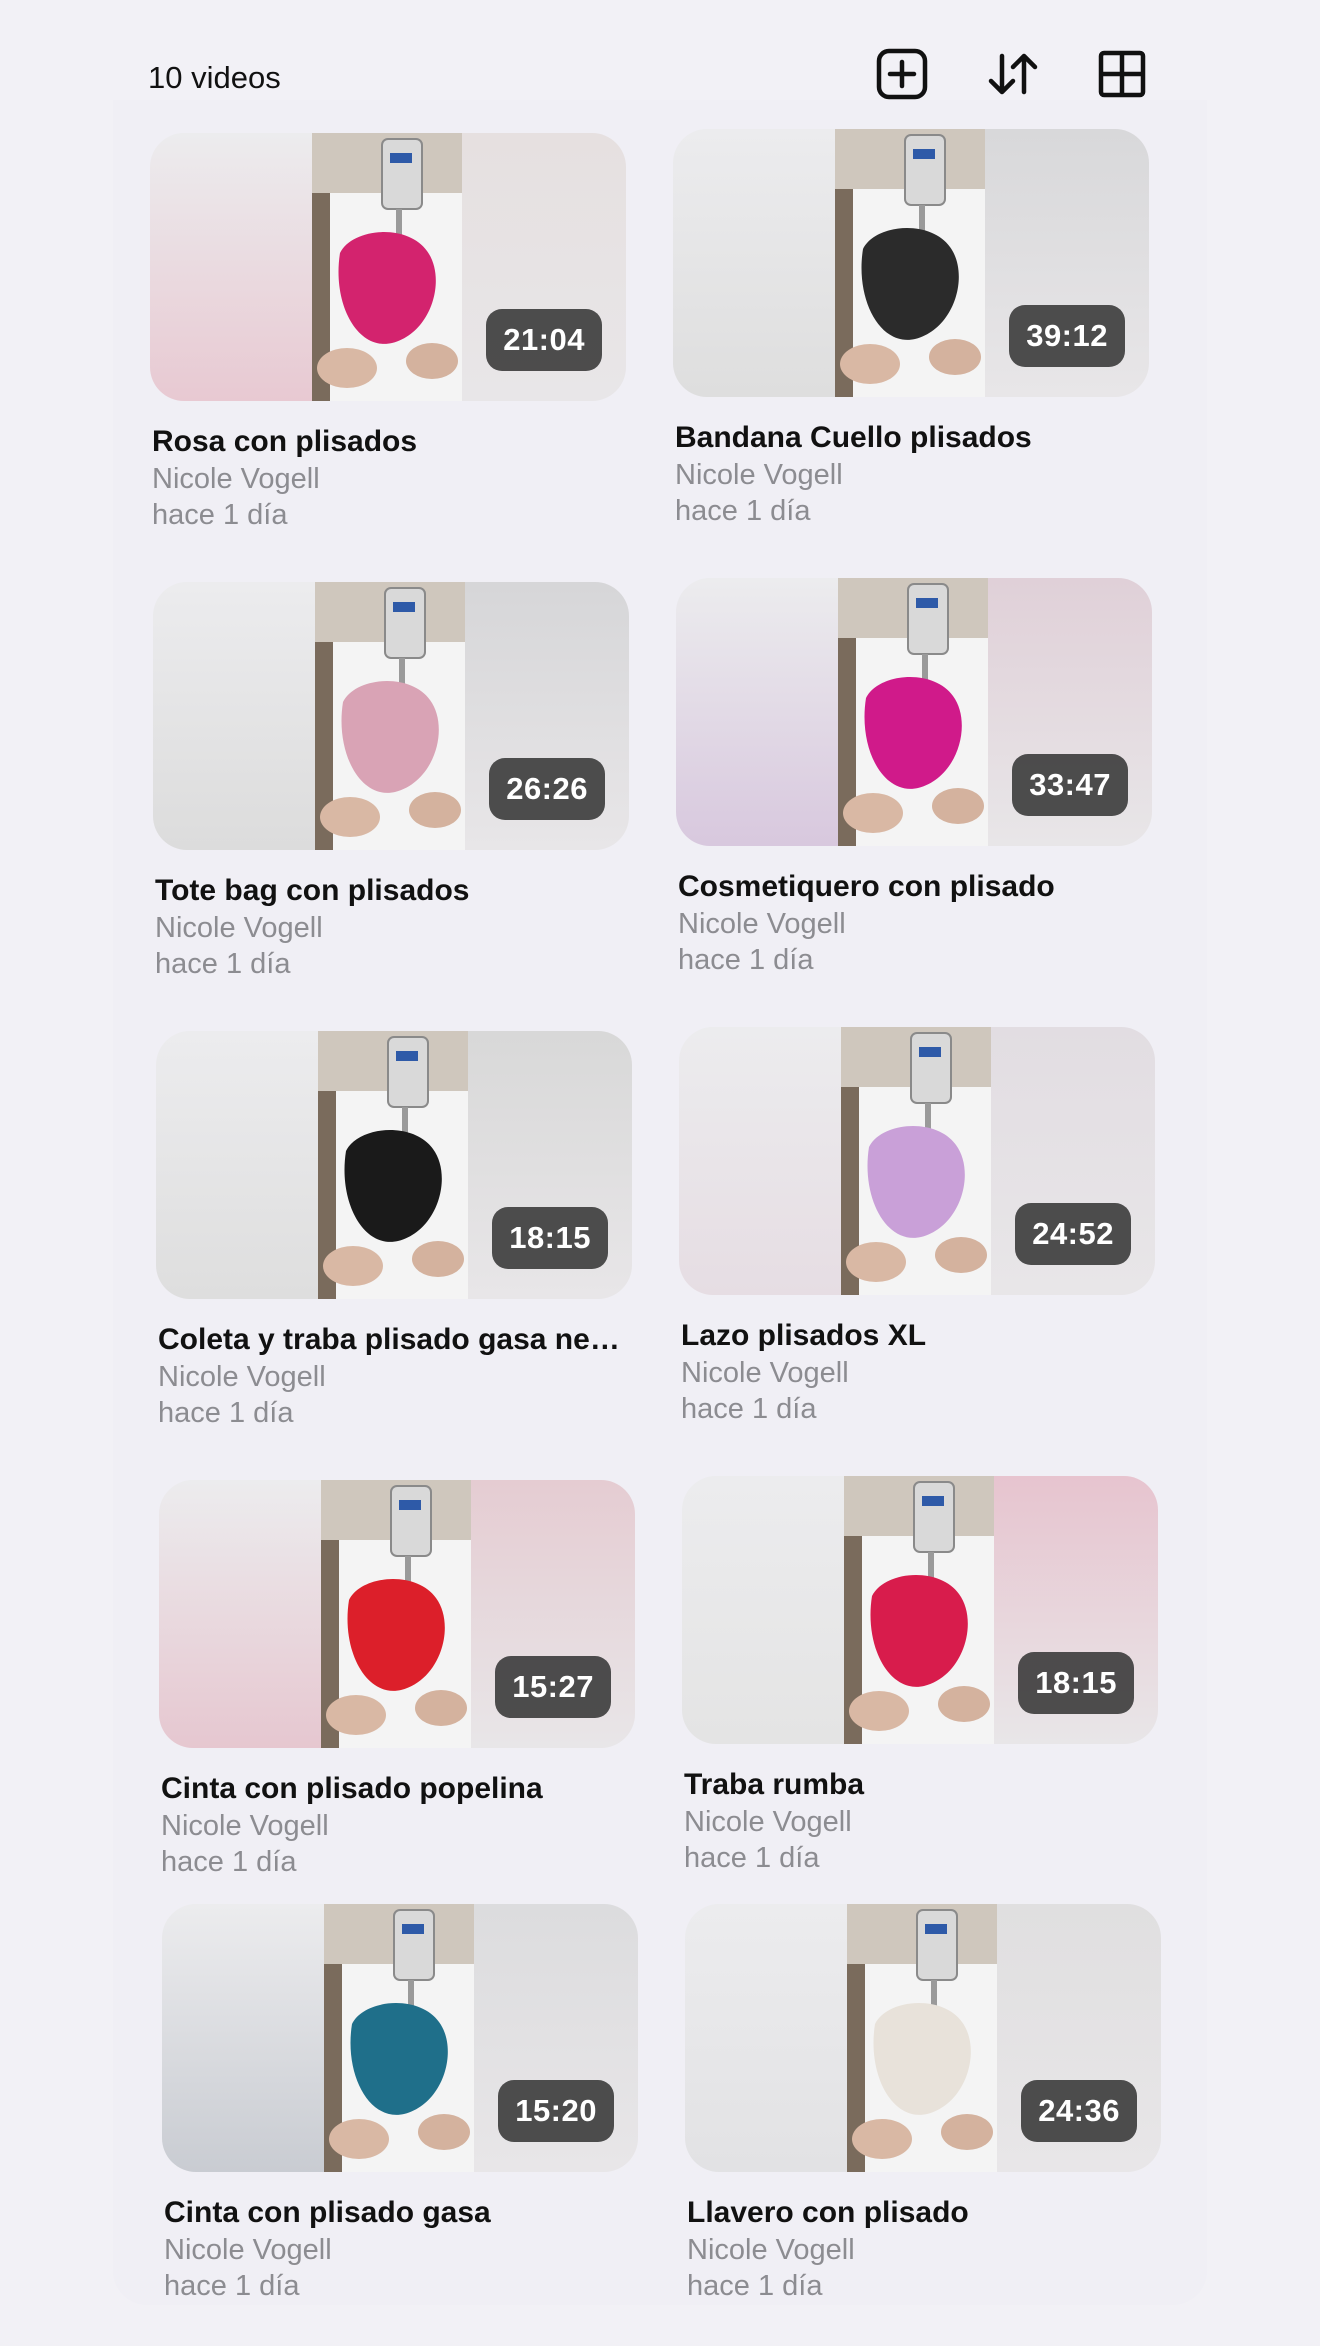  I want to click on duration-badge: 33:47, so click(1070, 785).